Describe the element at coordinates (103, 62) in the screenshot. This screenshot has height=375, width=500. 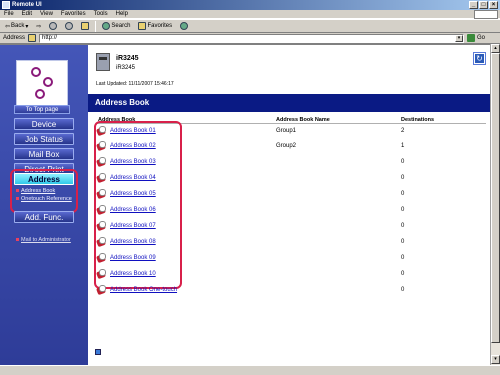
I see `device-printer-icon` at that location.